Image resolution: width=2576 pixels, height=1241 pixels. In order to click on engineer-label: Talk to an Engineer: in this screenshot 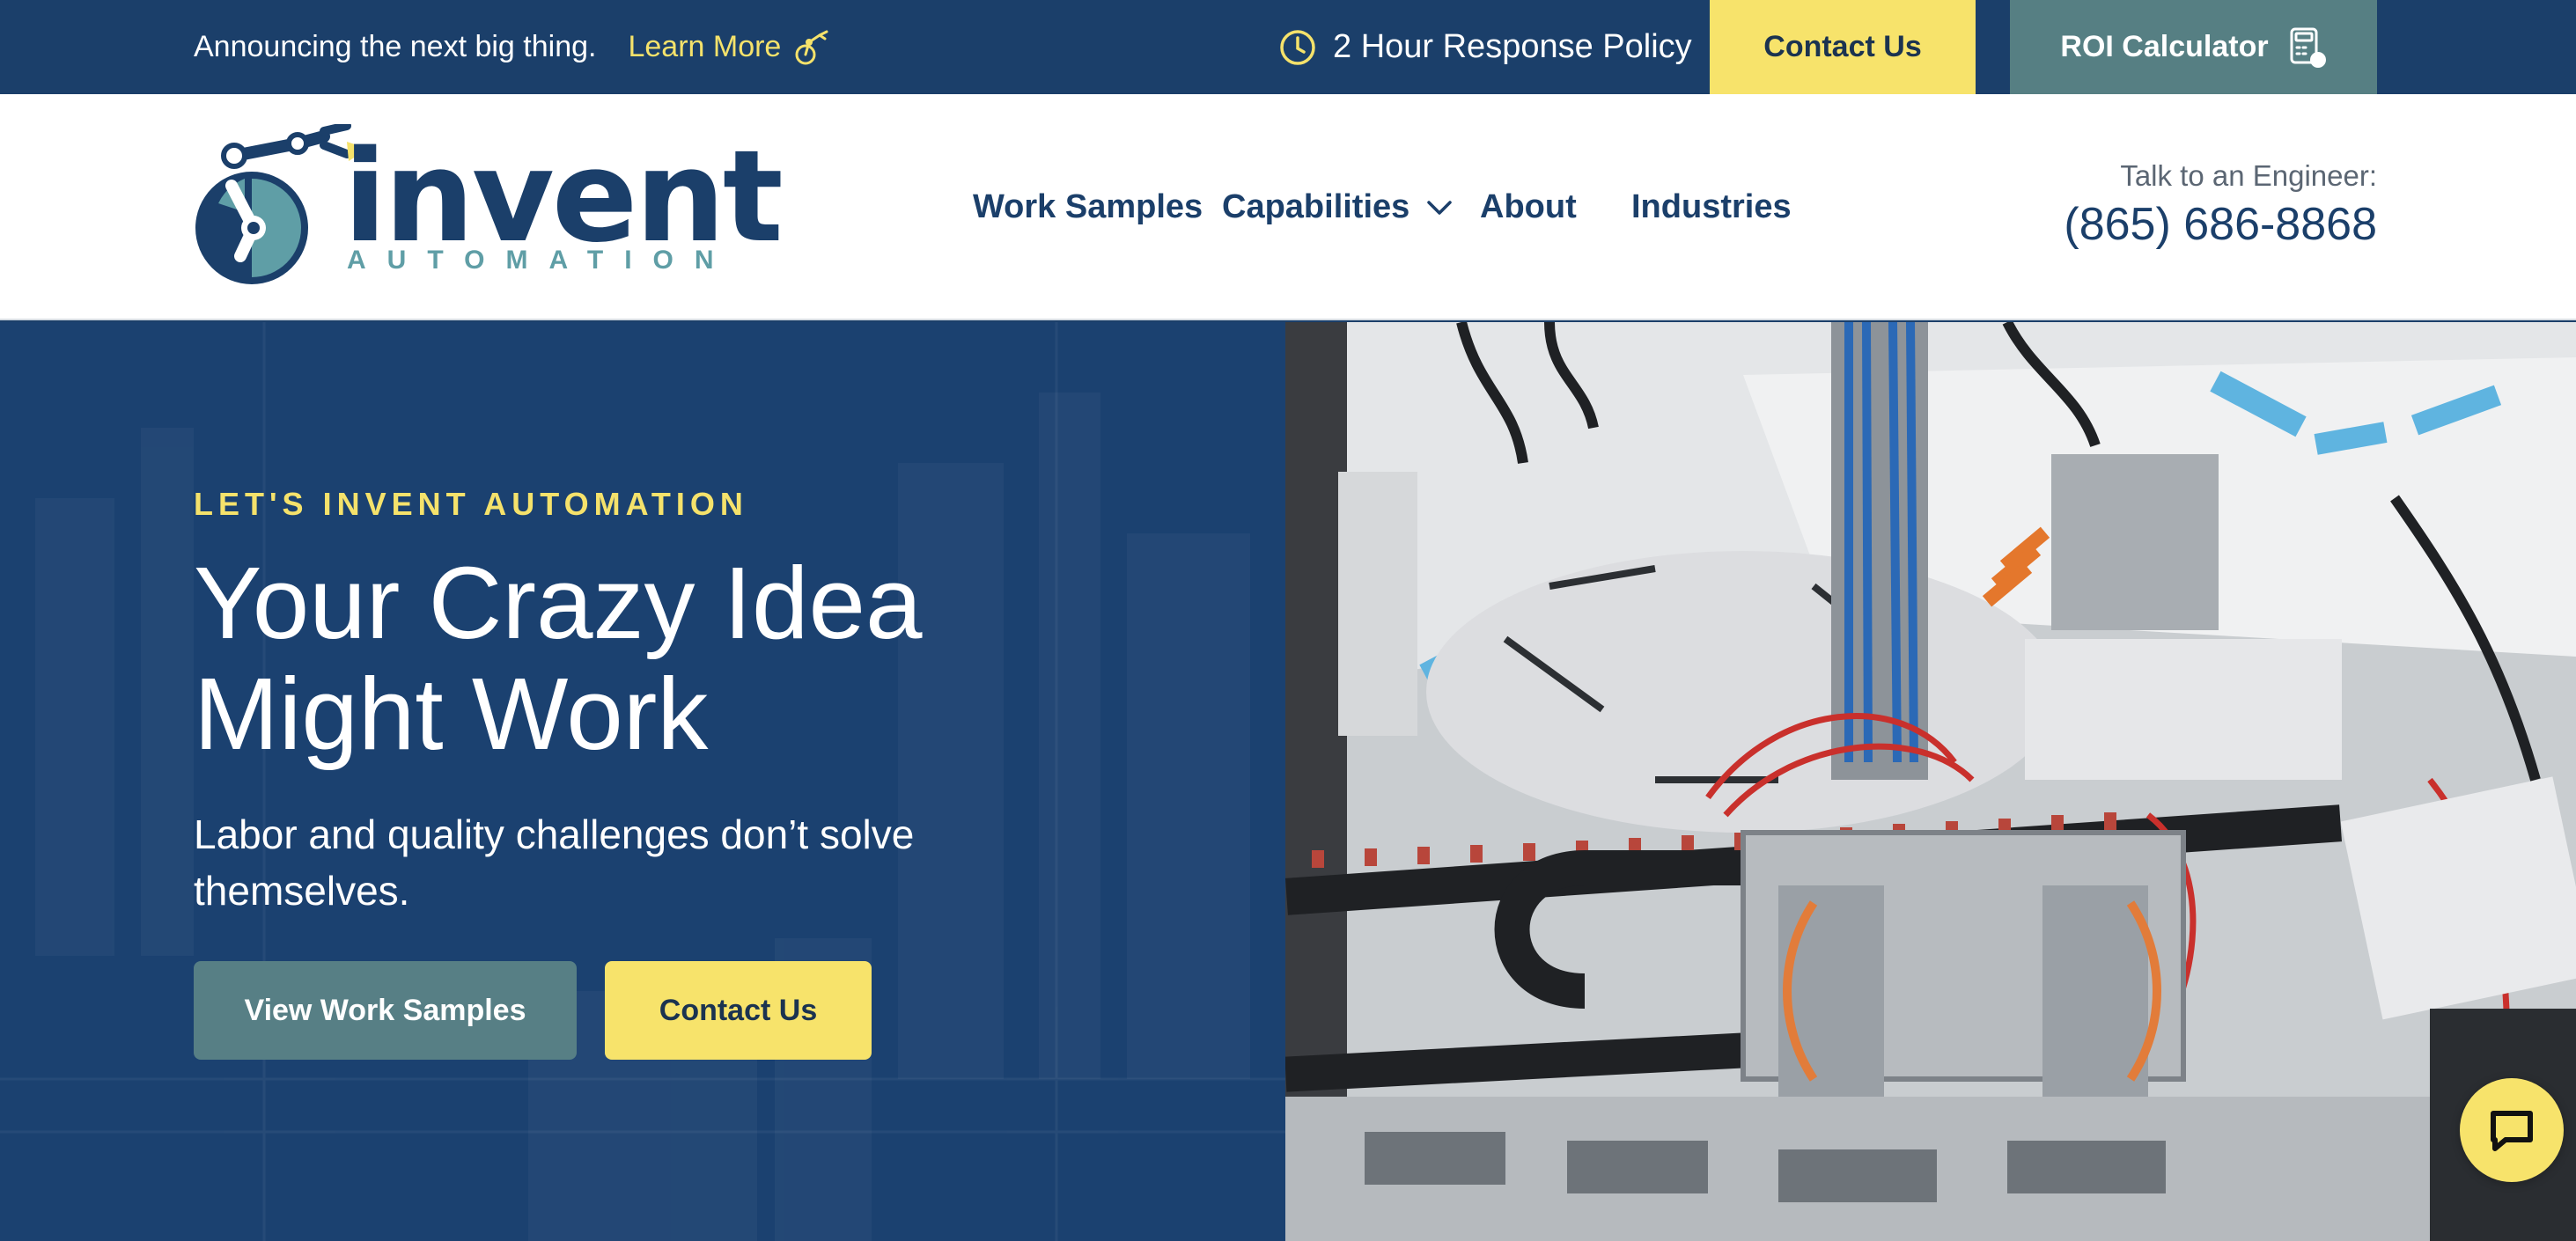, I will do `click(2249, 175)`.